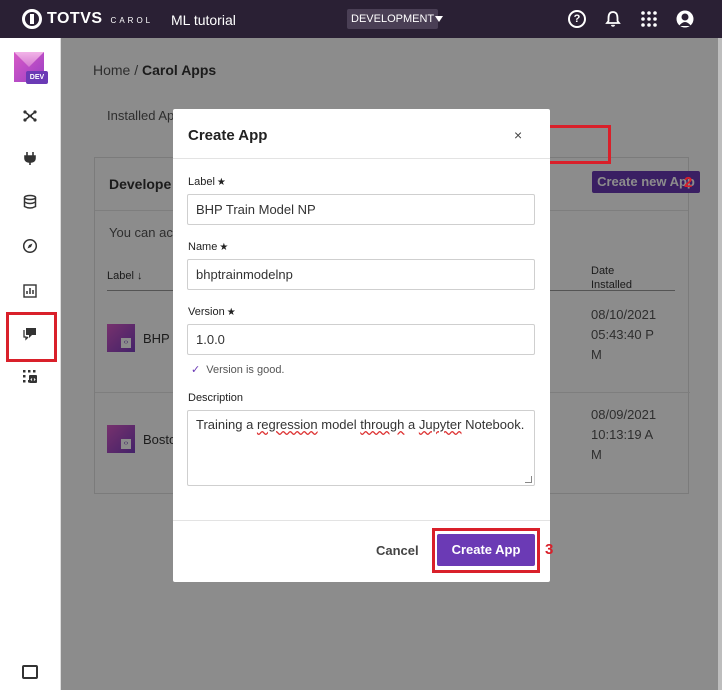 This screenshot has width=722, height=690. I want to click on close-icon: ×, so click(518, 135).